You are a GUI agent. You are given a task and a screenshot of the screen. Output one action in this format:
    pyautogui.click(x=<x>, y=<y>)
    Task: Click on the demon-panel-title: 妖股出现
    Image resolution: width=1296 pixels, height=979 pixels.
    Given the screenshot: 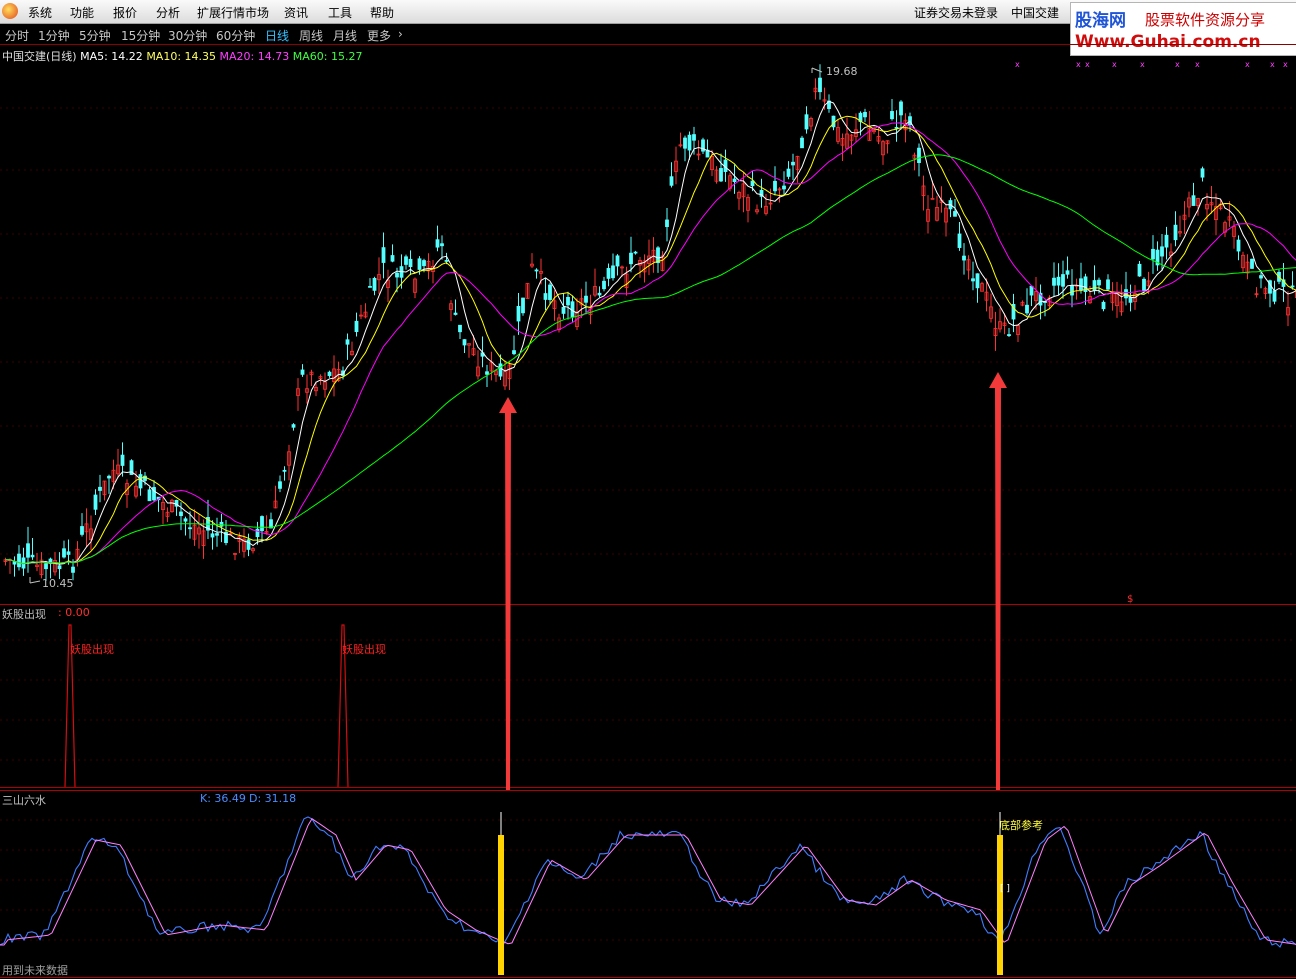 What is the action you would take?
    pyautogui.click(x=24, y=614)
    